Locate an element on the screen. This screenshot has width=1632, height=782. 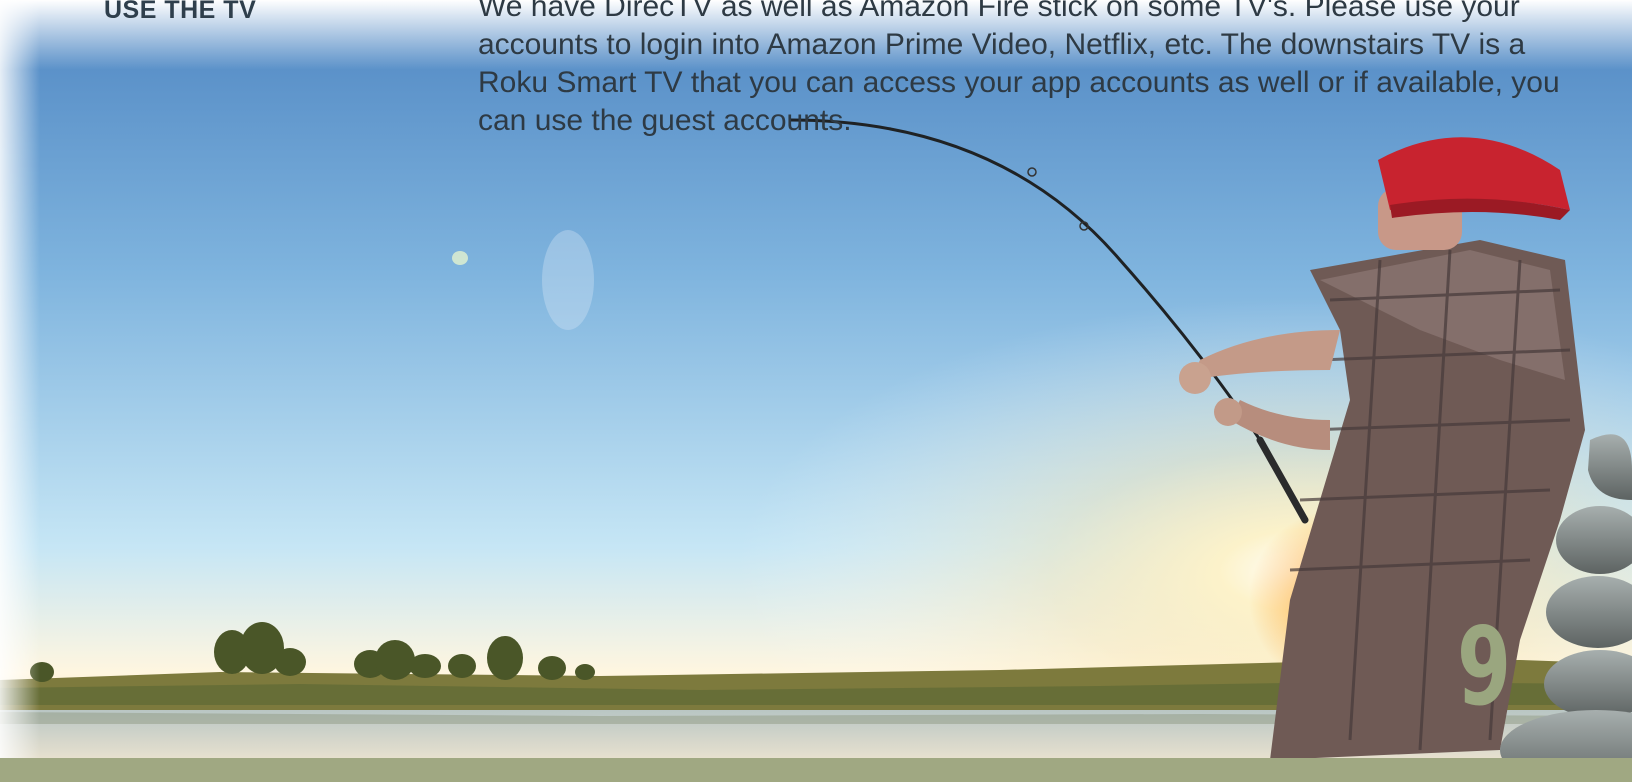
section-heading: USE THE TV is located at coordinates (180, 12).